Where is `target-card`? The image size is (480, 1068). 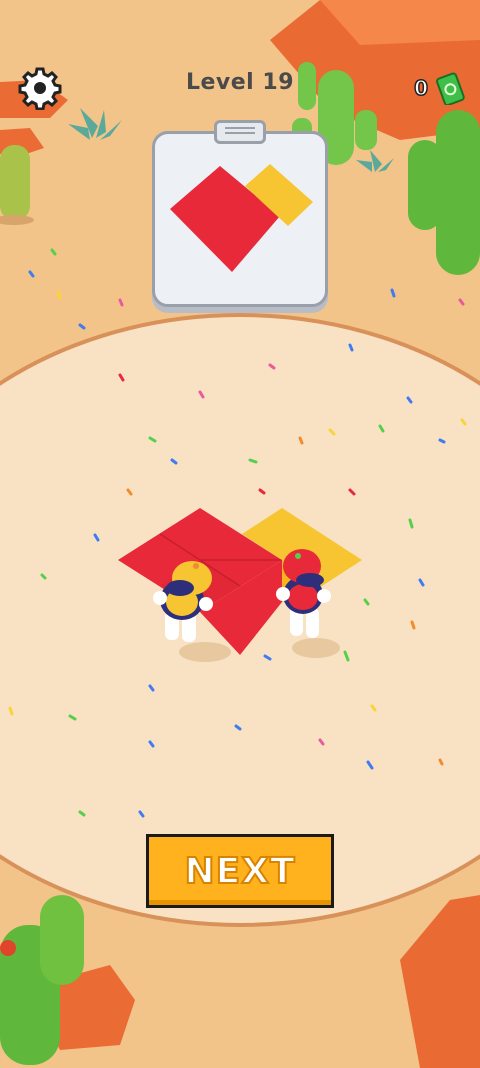
target-card is located at coordinates (240, 219).